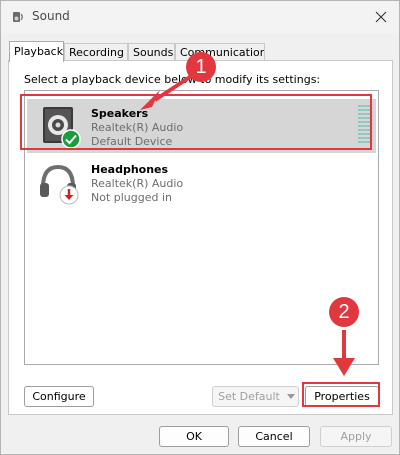  What do you see at coordinates (18, 17) in the screenshot?
I see `sound-app-icon` at bounding box center [18, 17].